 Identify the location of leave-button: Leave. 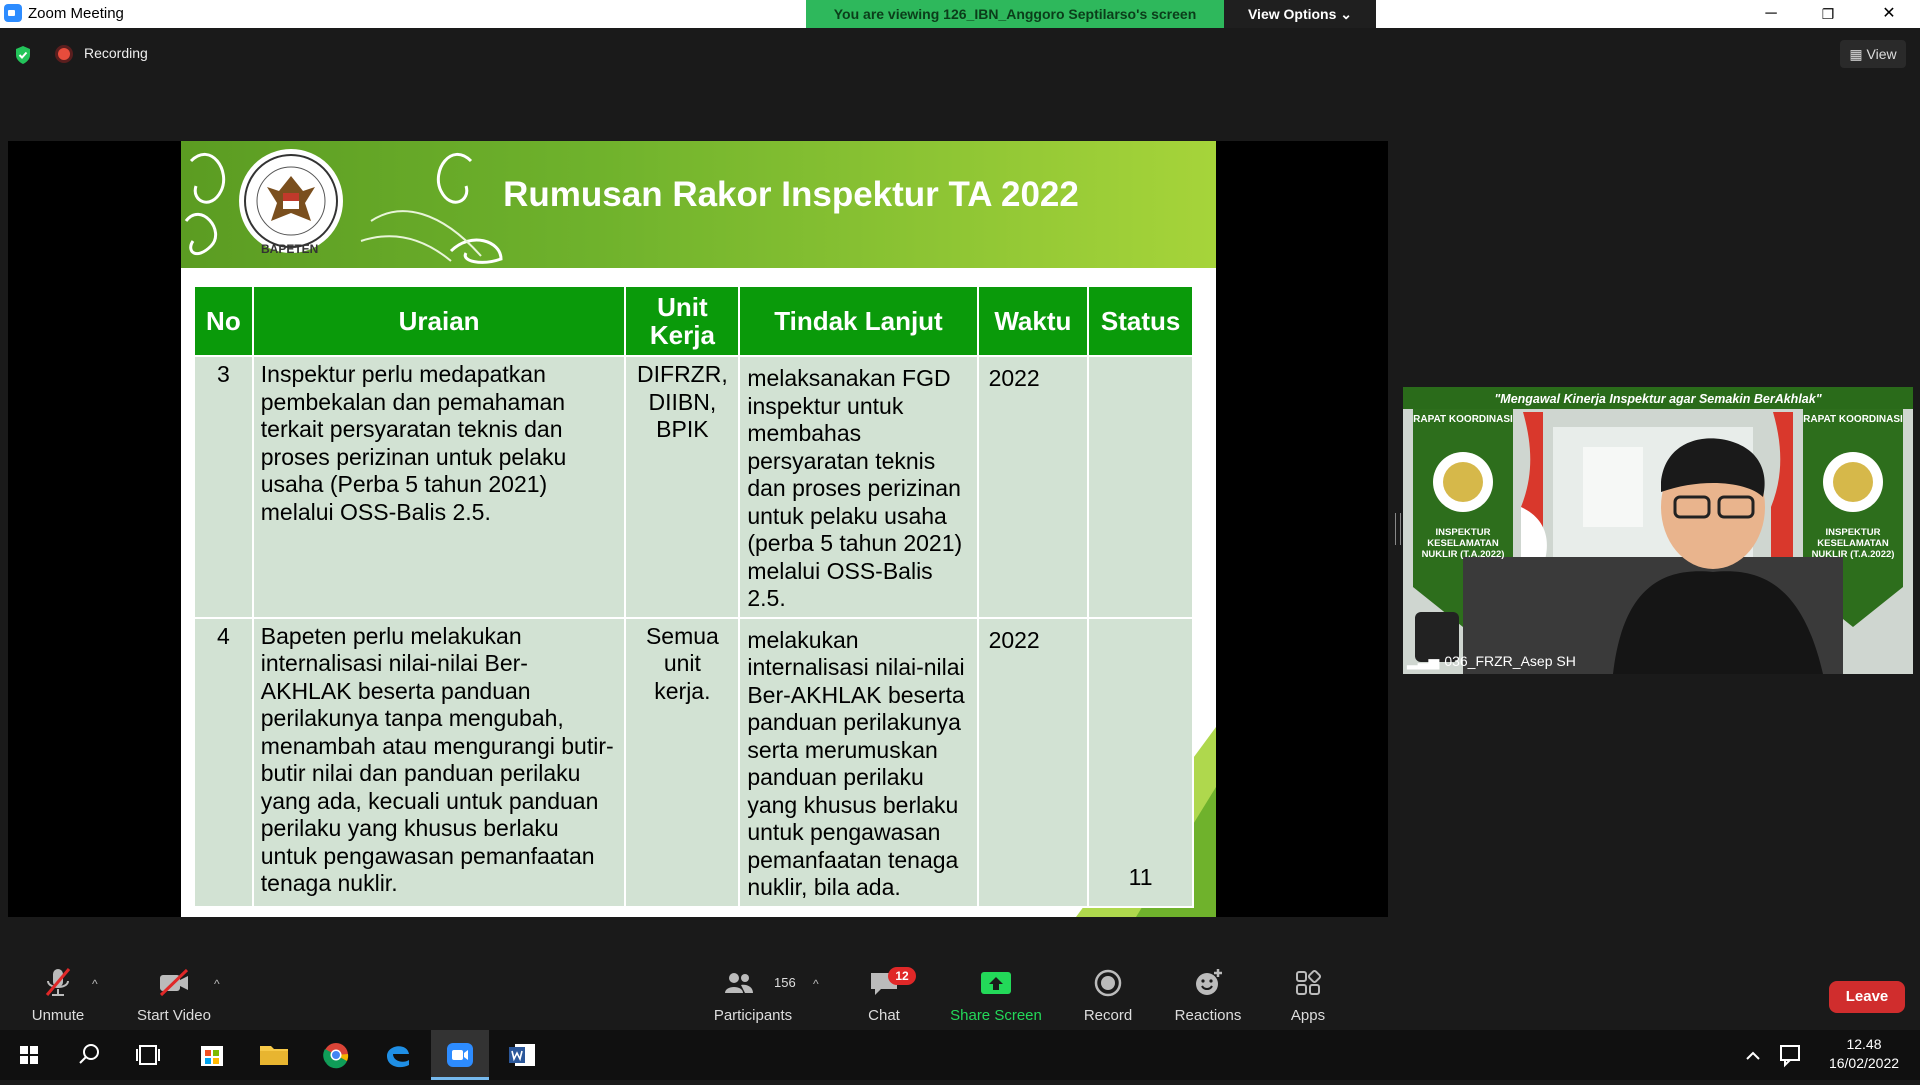
(1867, 997).